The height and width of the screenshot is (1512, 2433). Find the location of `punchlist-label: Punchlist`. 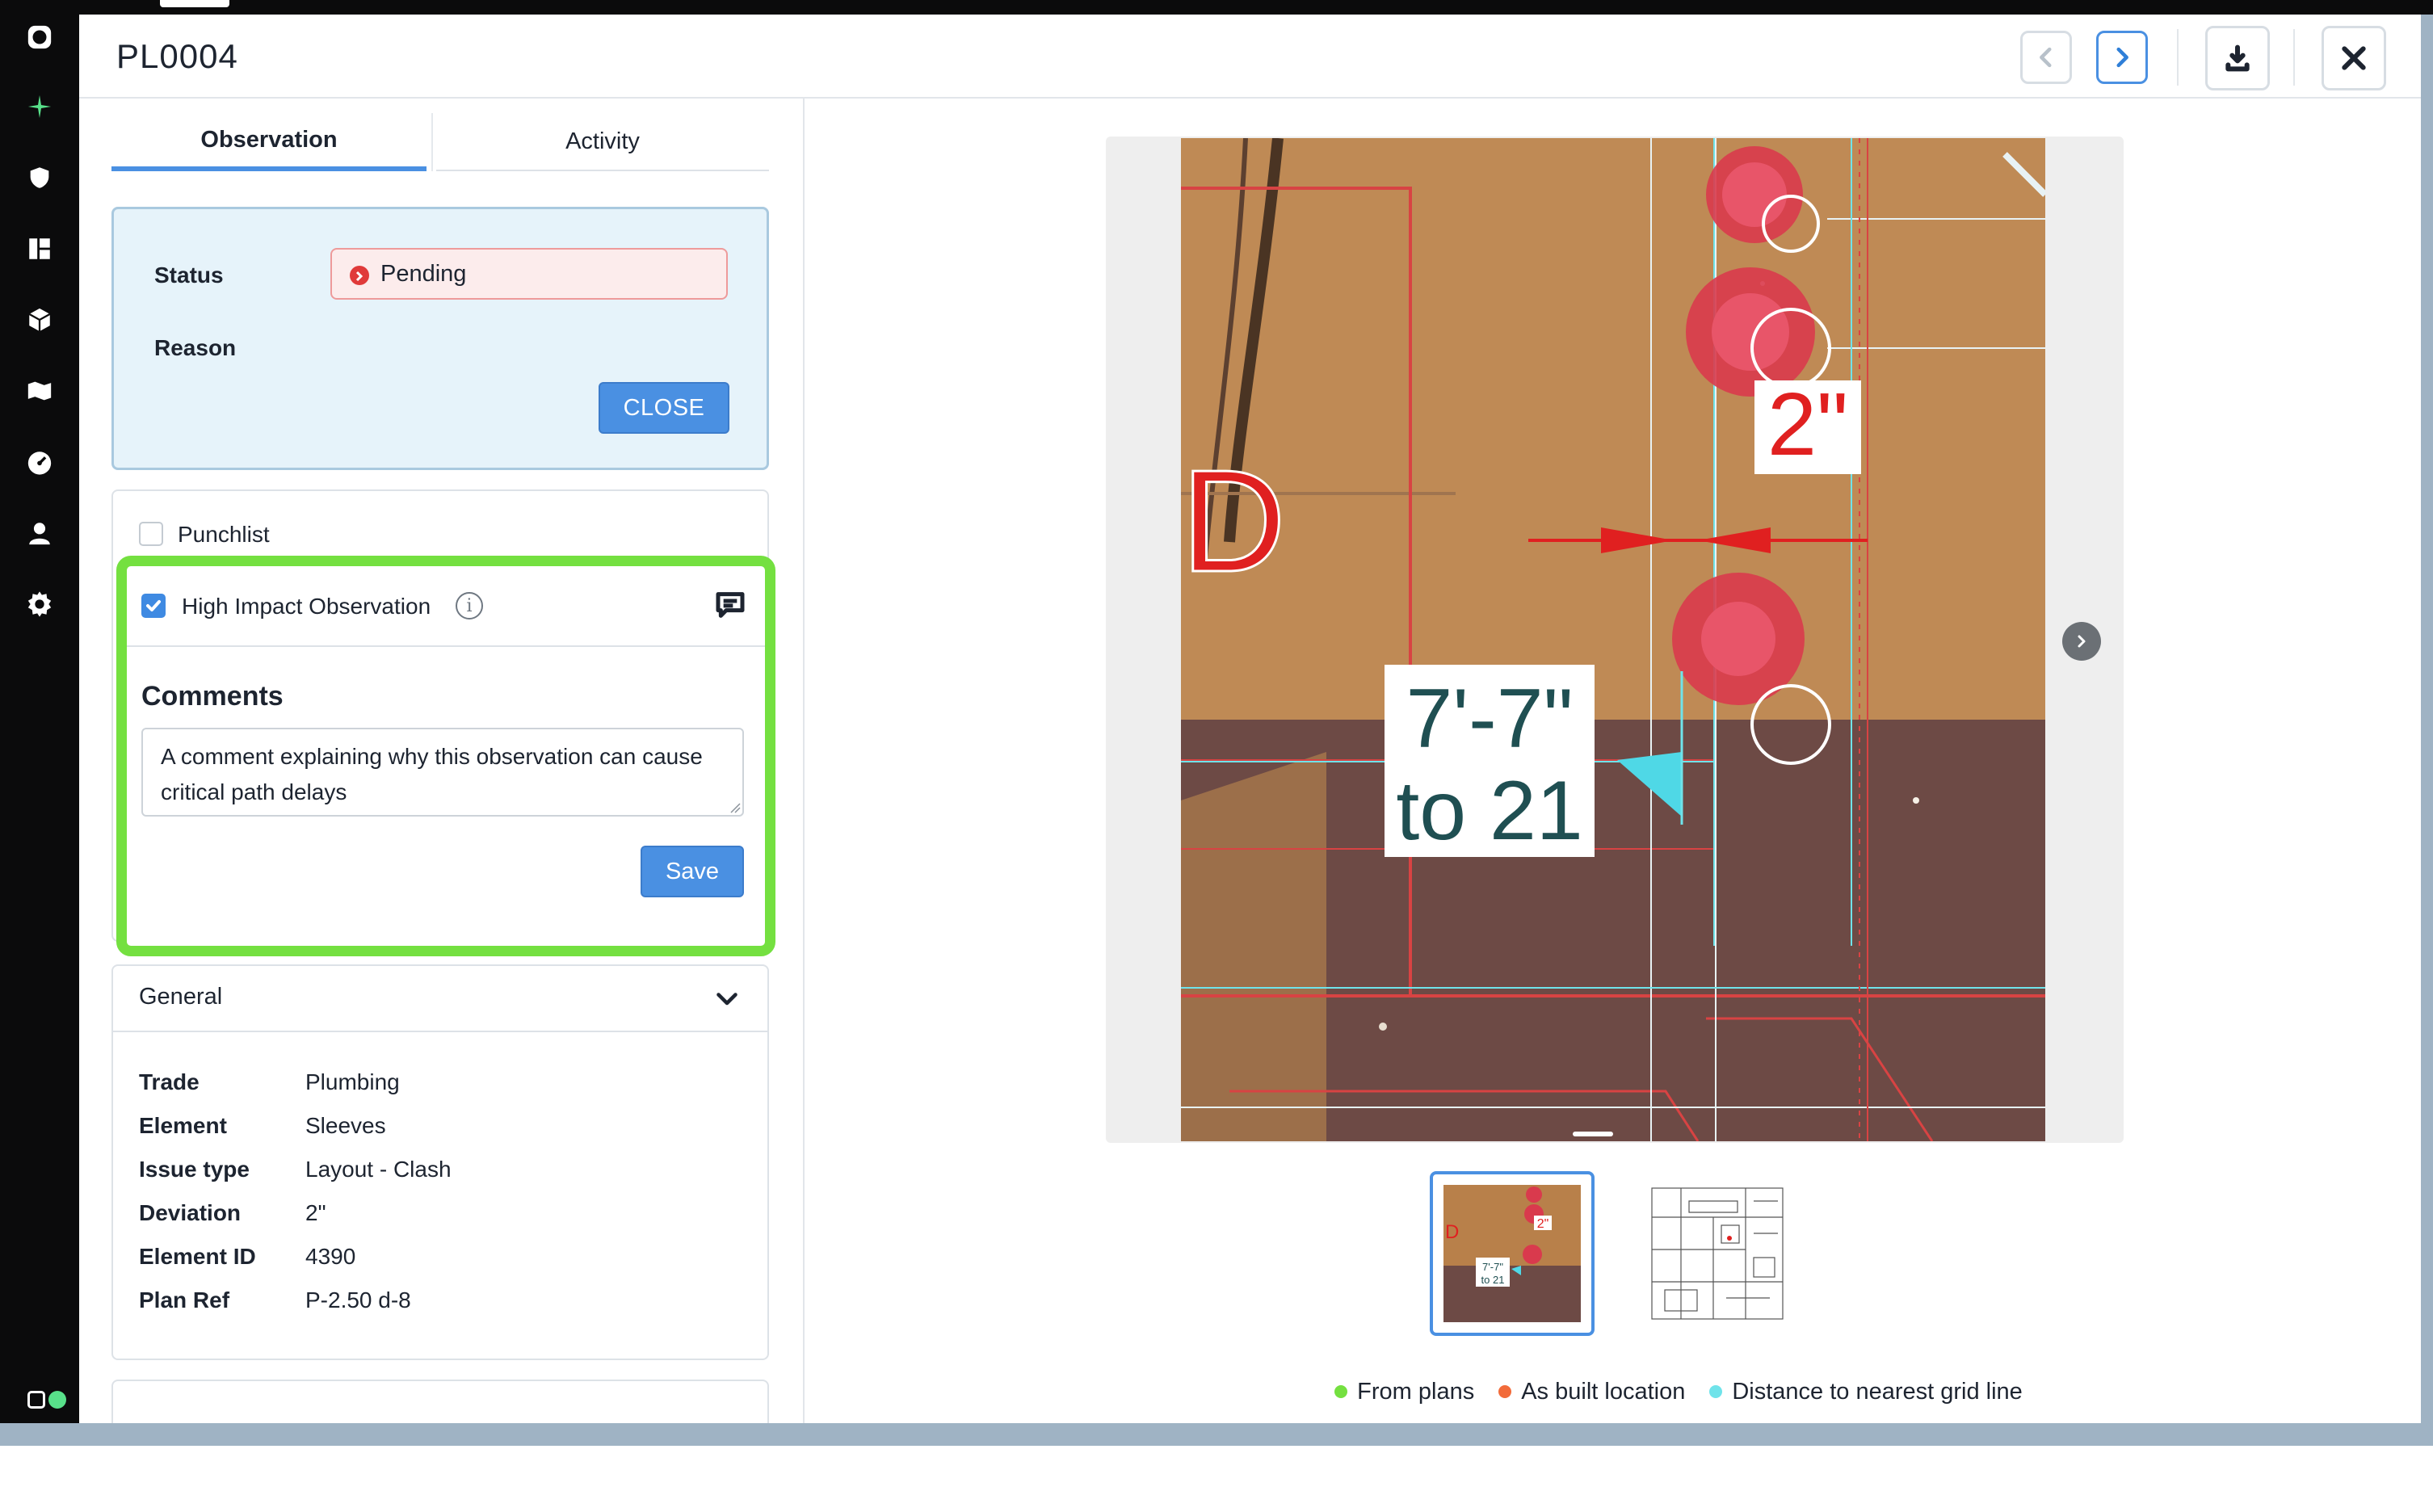

punchlist-label: Punchlist is located at coordinates (224, 534).